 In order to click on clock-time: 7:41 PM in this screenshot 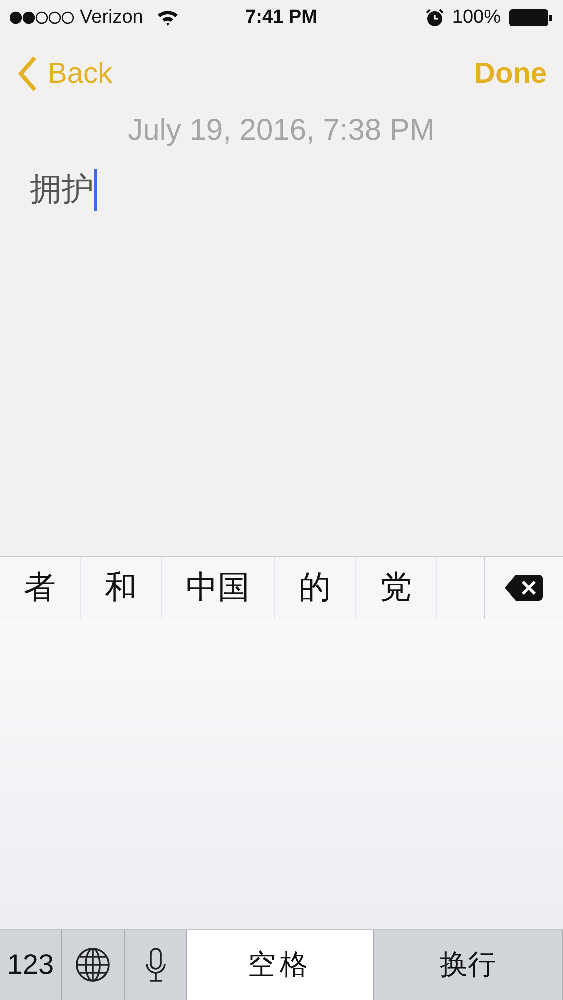, I will do `click(282, 18)`.